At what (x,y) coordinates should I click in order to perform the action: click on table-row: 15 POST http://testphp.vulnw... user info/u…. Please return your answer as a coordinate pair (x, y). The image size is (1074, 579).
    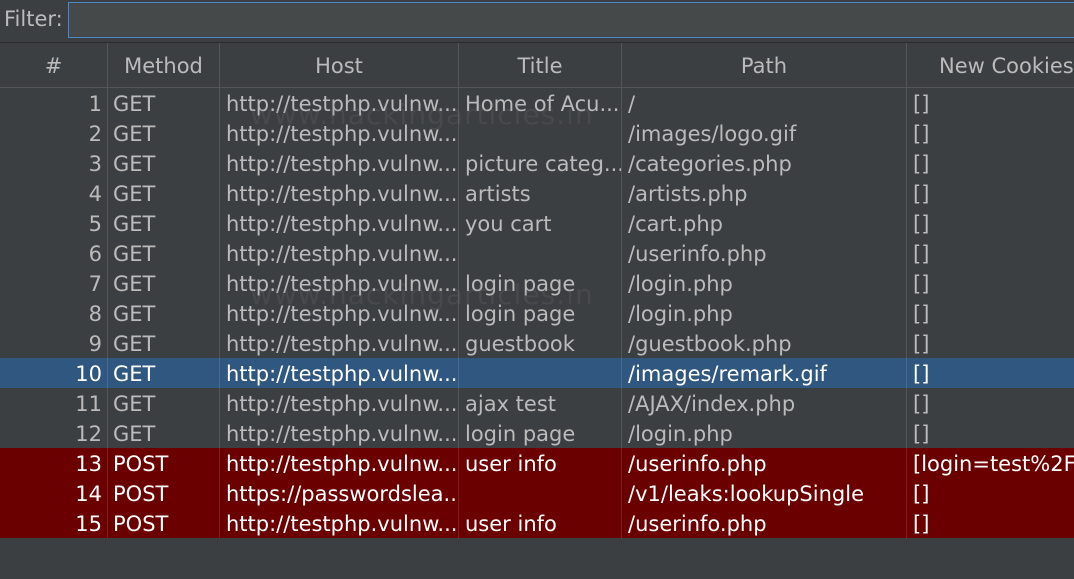
    Looking at the image, I should click on (537, 523).